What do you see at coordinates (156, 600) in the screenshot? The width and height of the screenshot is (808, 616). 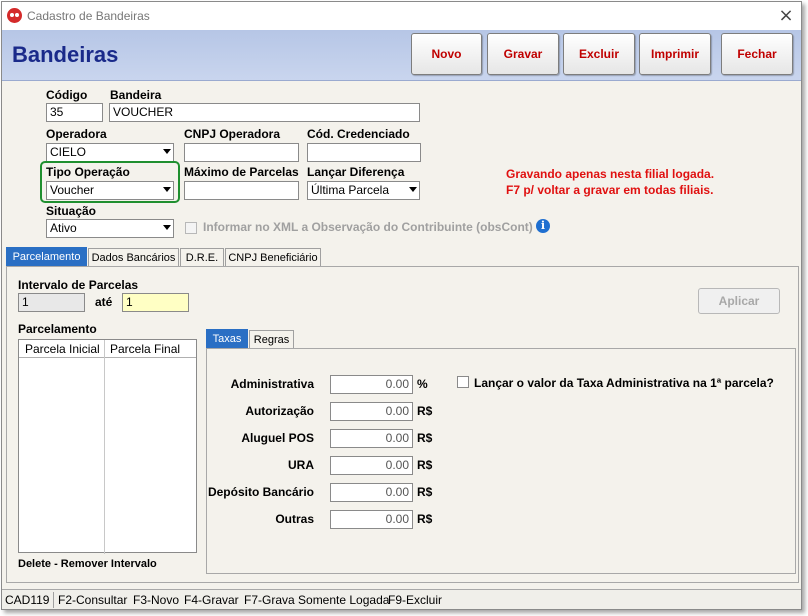 I see `status-f3: F3-Novo` at bounding box center [156, 600].